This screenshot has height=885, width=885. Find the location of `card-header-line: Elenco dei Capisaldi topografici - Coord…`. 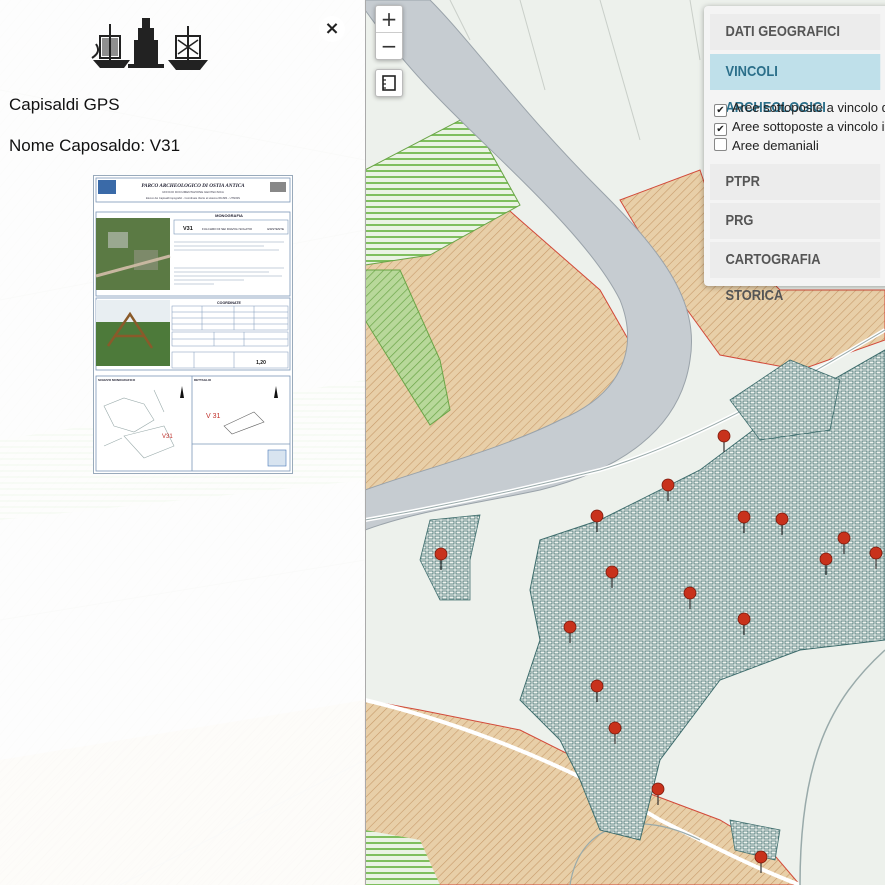

card-header-line: Elenco dei Capisaldi topografici - Coord… is located at coordinates (193, 198).